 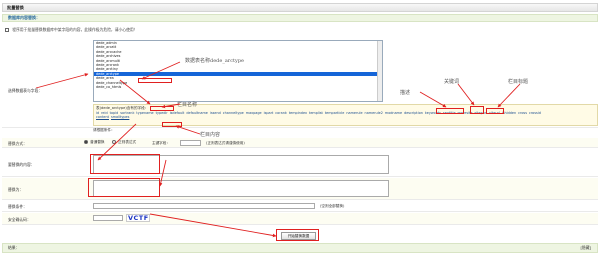 I want to click on warning-note: 程序用于批量替换数据库中某字段的内容，此操作极为危险，请小心使用！, so click(x=300, y=29).